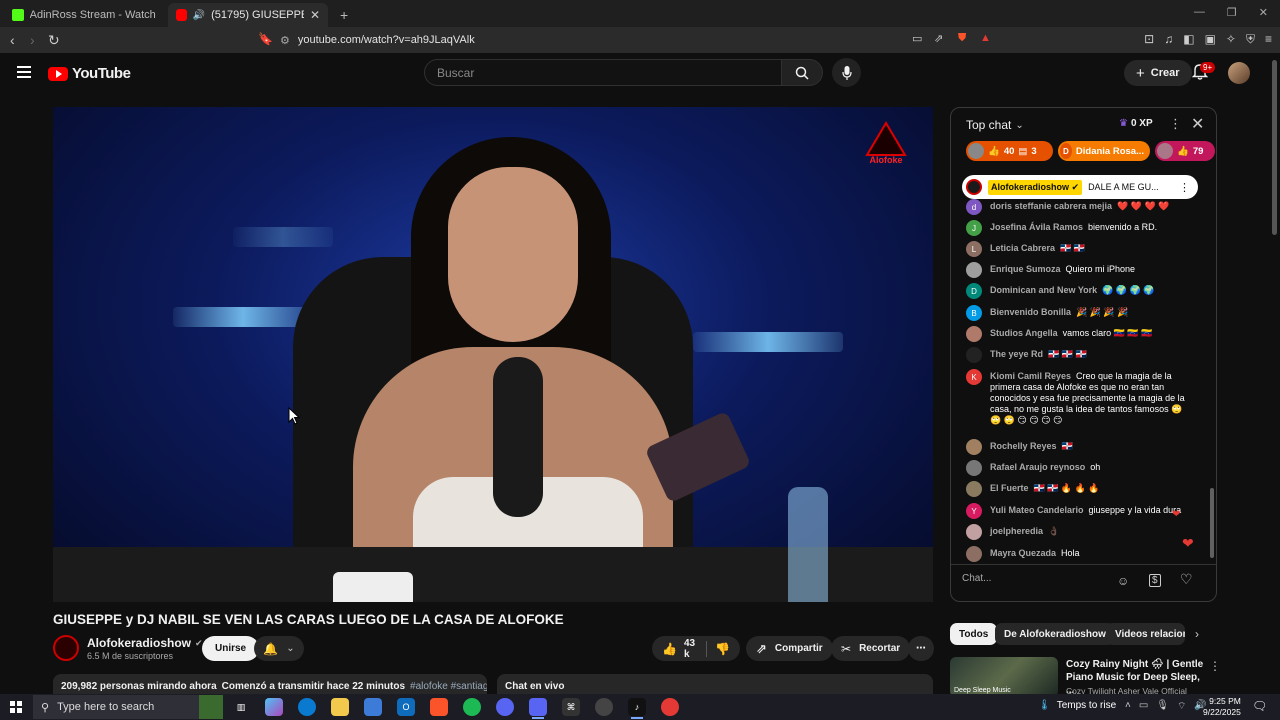  What do you see at coordinates (1004, 677) in the screenshot?
I see `recommendation-thumbnail: Deep Sleep Music` at bounding box center [1004, 677].